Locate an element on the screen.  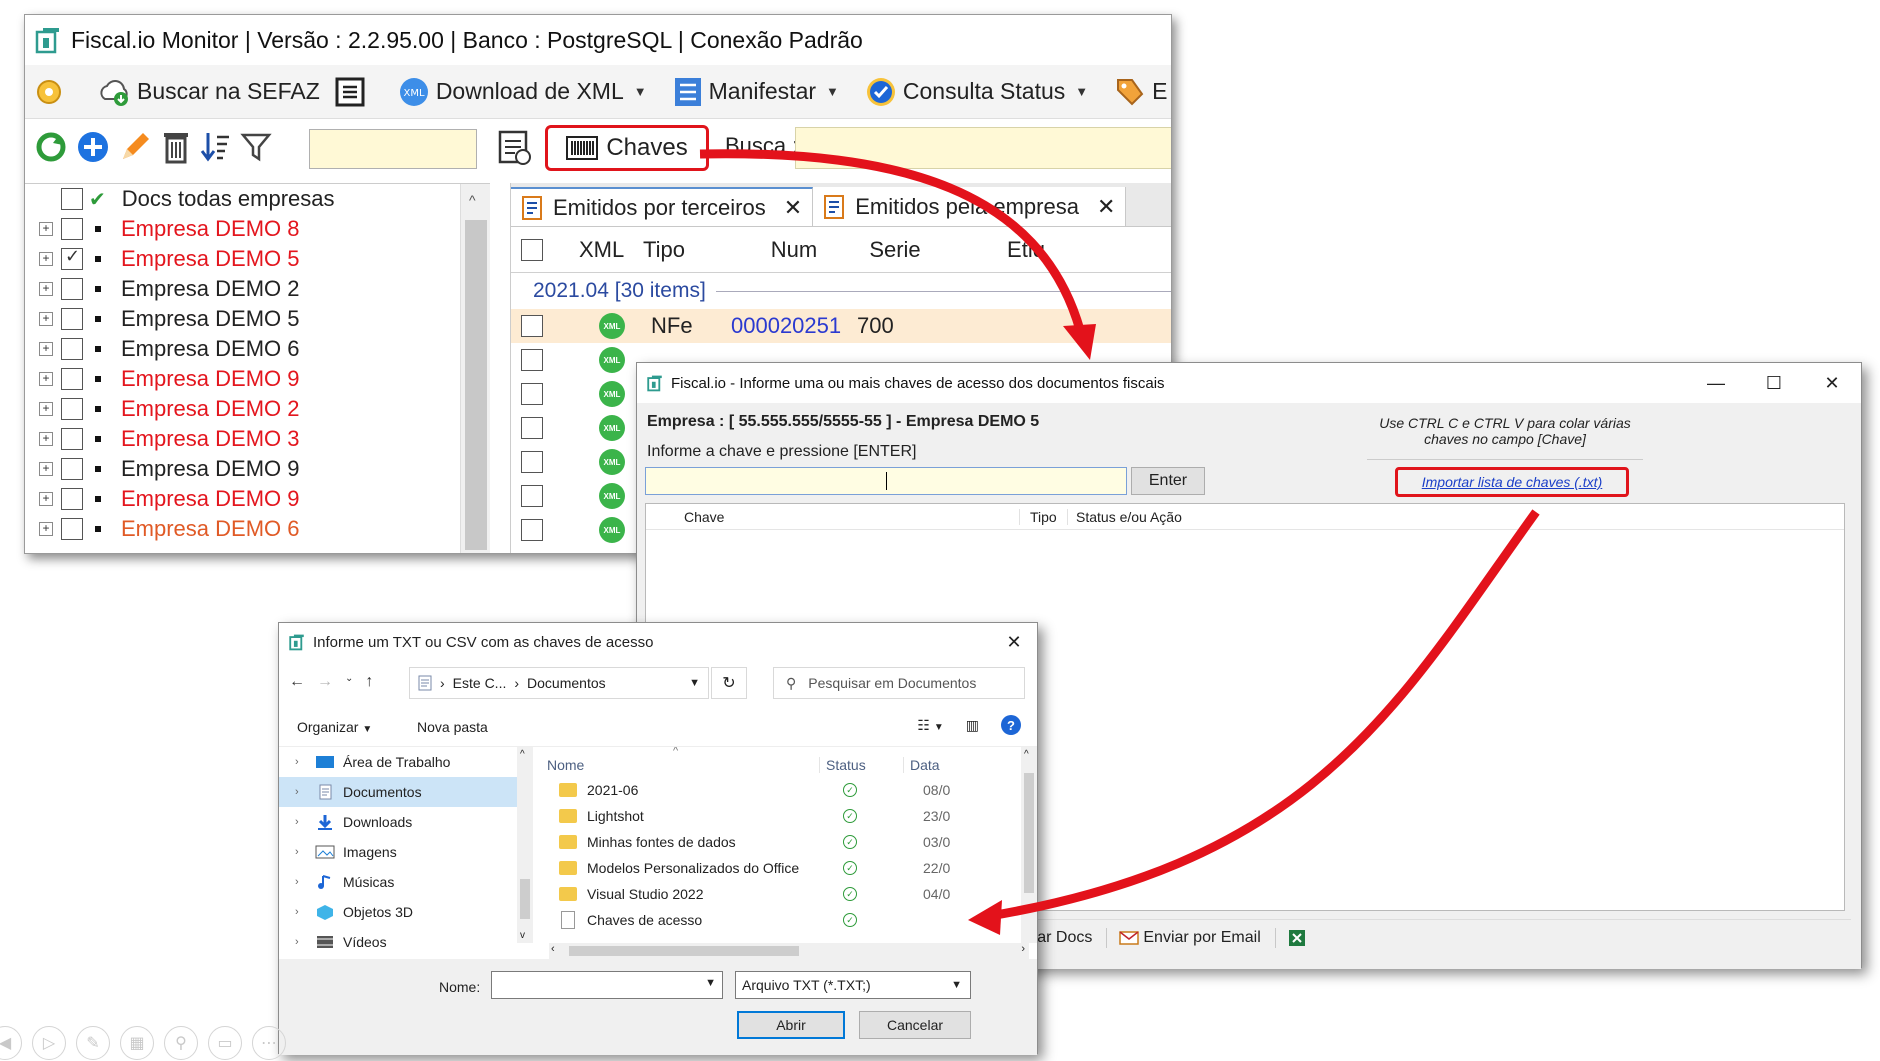
cancelar-button: Cancelar is located at coordinates (915, 1025).